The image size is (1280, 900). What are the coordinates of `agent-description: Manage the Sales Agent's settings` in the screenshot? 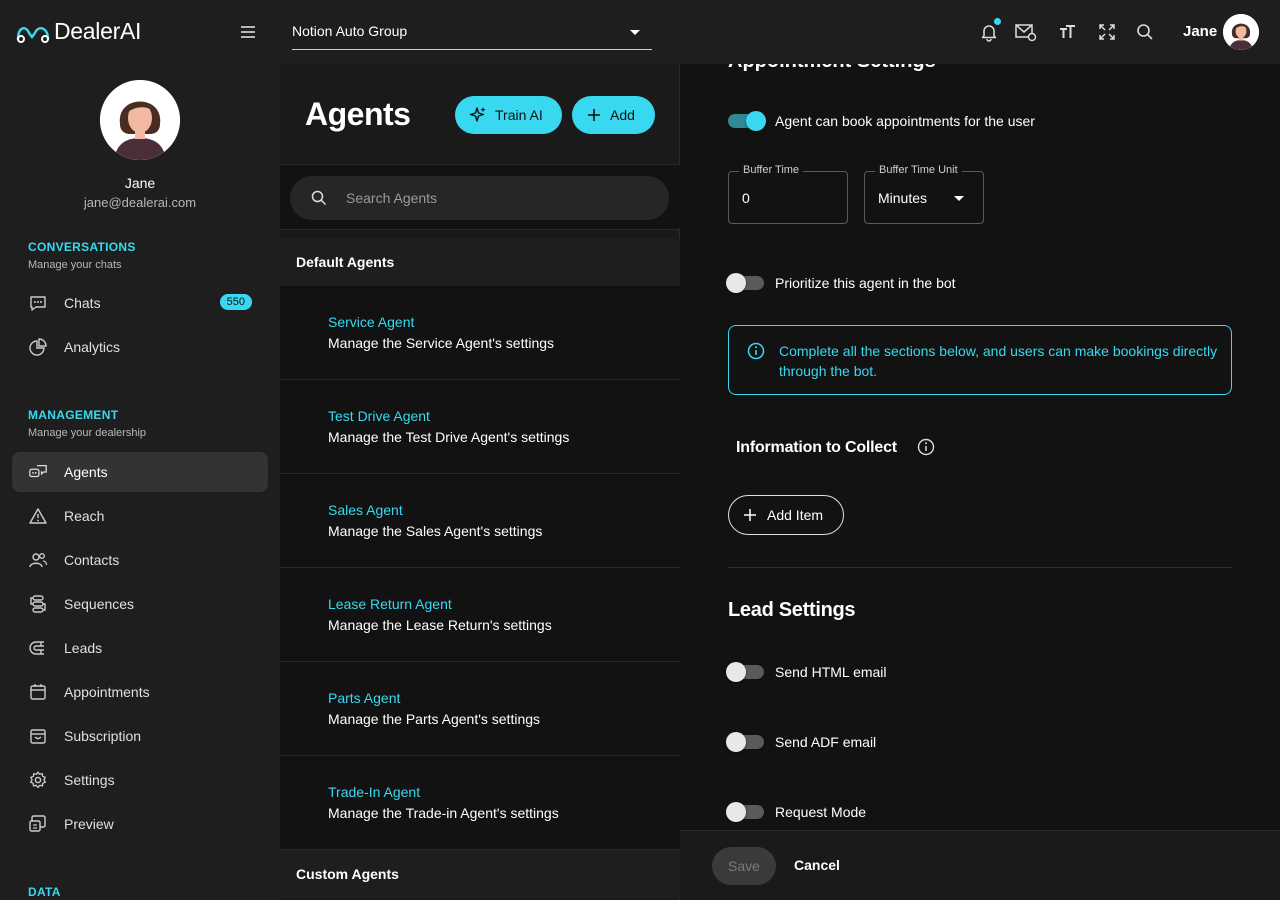 It's located at (435, 531).